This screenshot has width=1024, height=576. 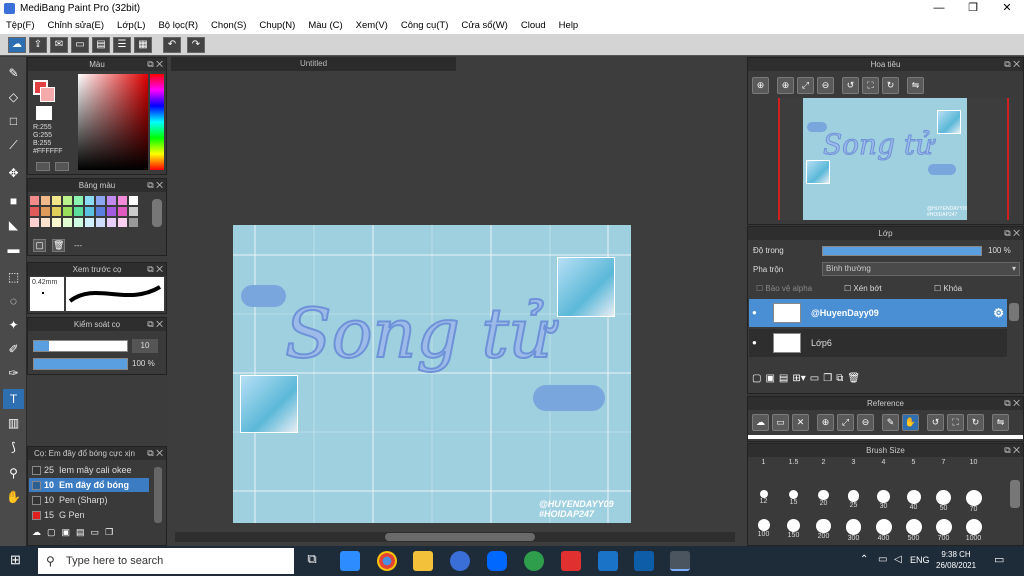 I want to click on canvas-scroll-thumb, so click(x=460, y=537).